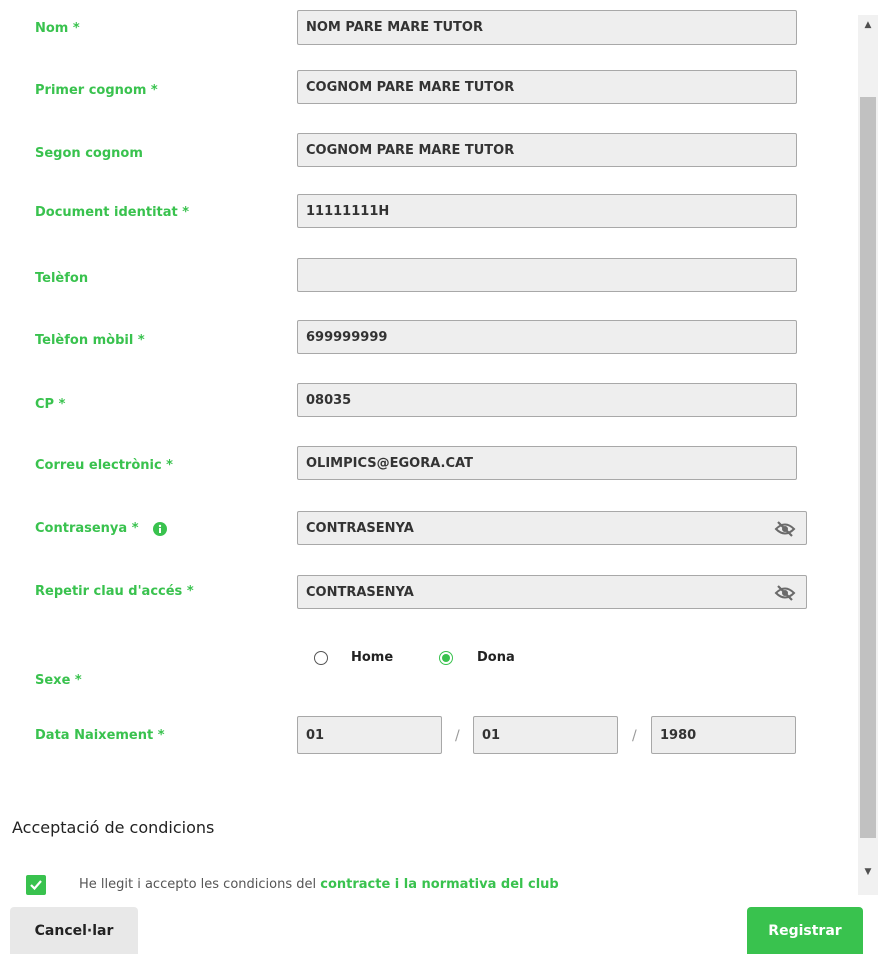 This screenshot has width=878, height=954. I want to click on correu-electronic-input, so click(547, 463).